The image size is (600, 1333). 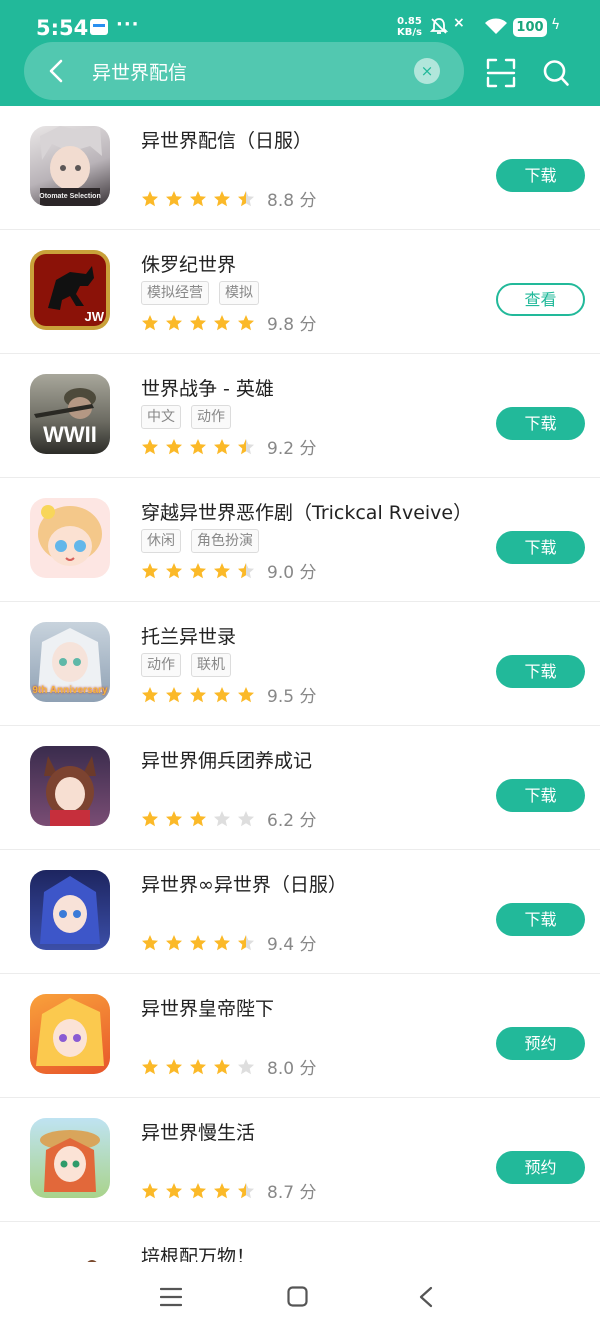 I want to click on rating: 9.8 分, so click(x=228, y=322).